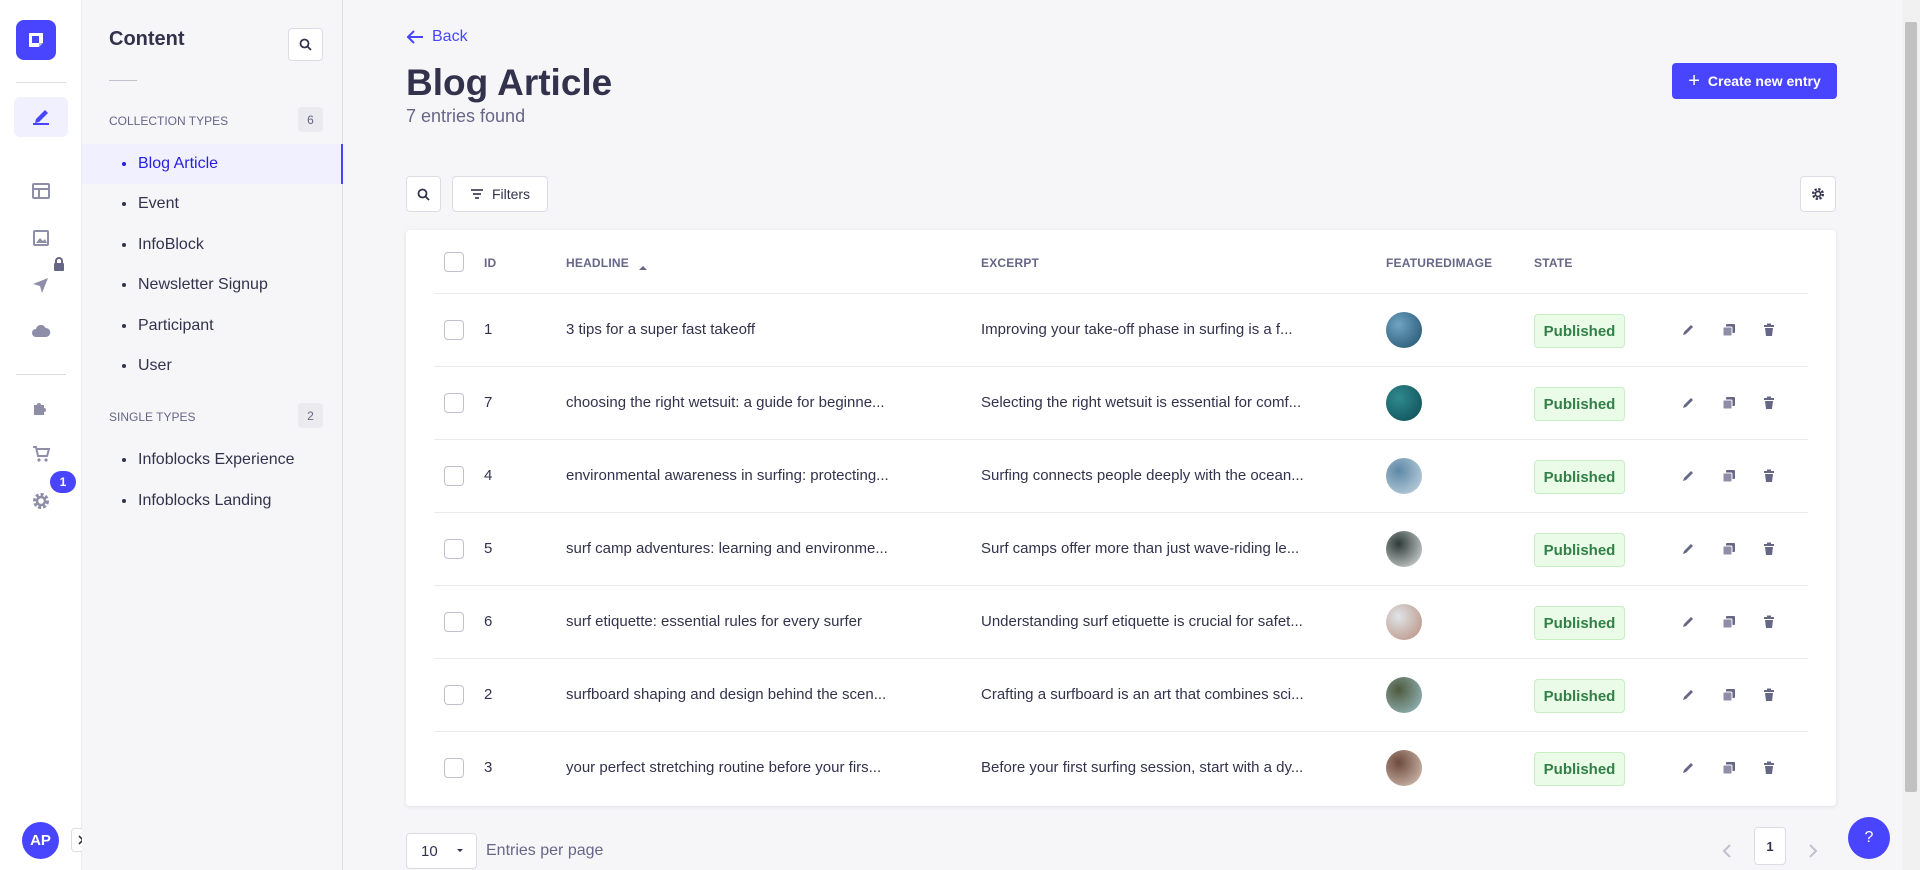 The height and width of the screenshot is (870, 1920). I want to click on content-manager-icon, so click(41, 117).